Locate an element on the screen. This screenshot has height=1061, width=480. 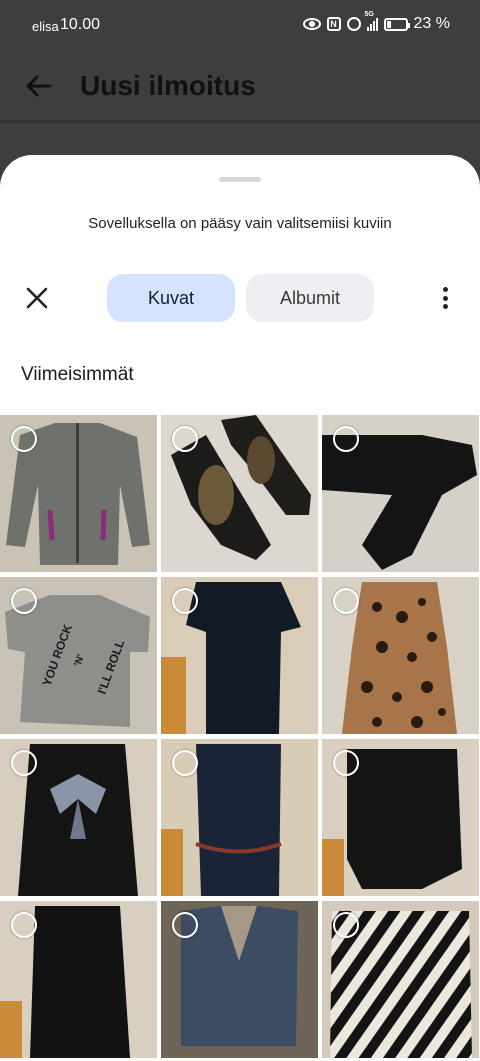
arrow-left-icon is located at coordinates (38, 86).